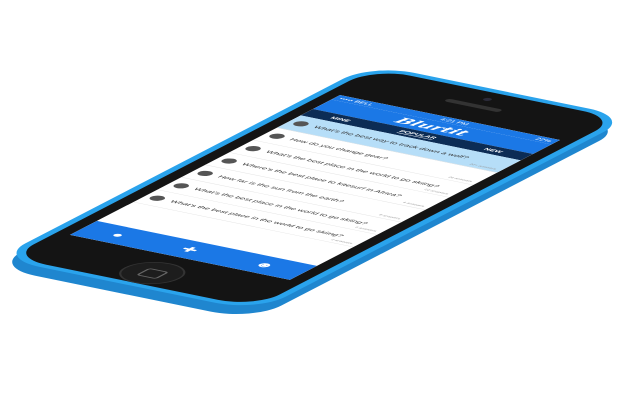 The image size is (620, 420). I want to click on chat-icon: ●, so click(118, 235).